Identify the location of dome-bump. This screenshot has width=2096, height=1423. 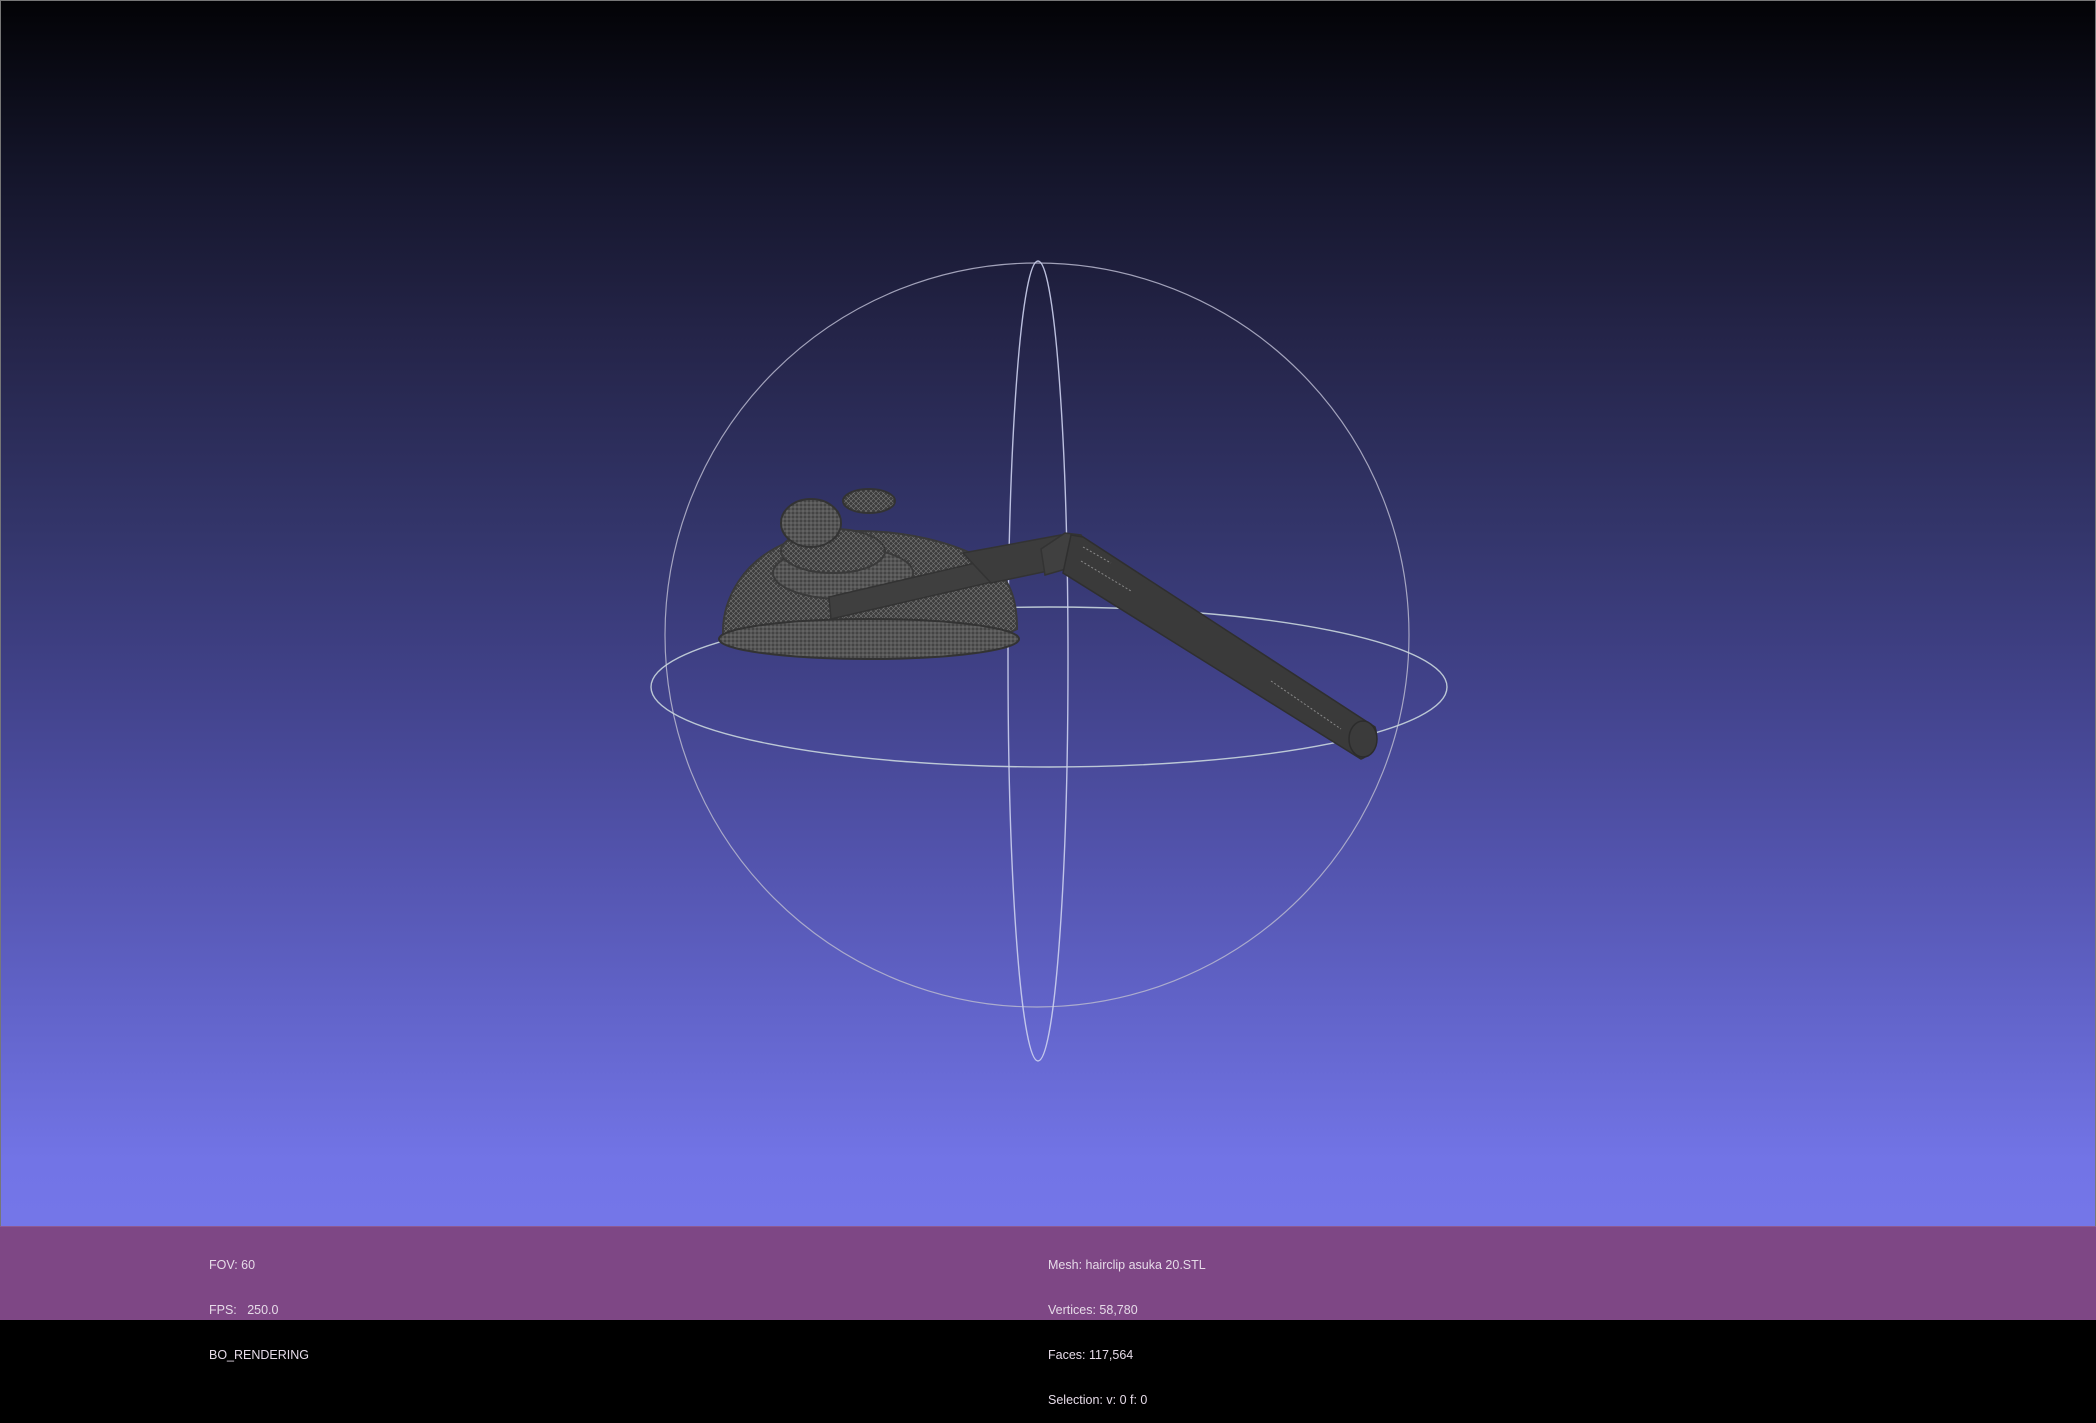
(869, 501).